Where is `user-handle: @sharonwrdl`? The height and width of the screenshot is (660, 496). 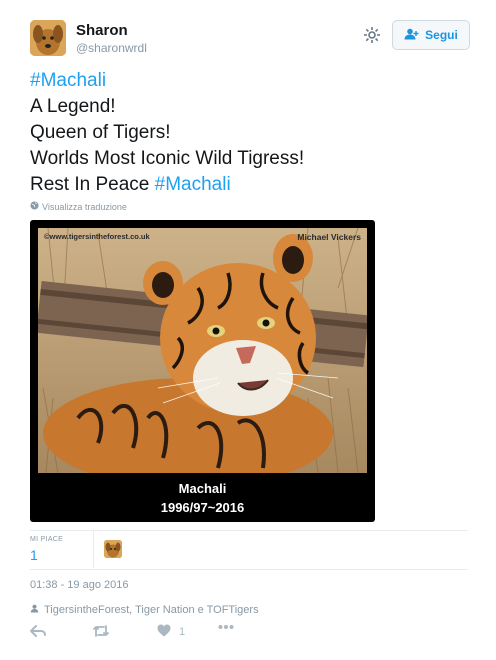 user-handle: @sharonwrdl is located at coordinates (111, 48).